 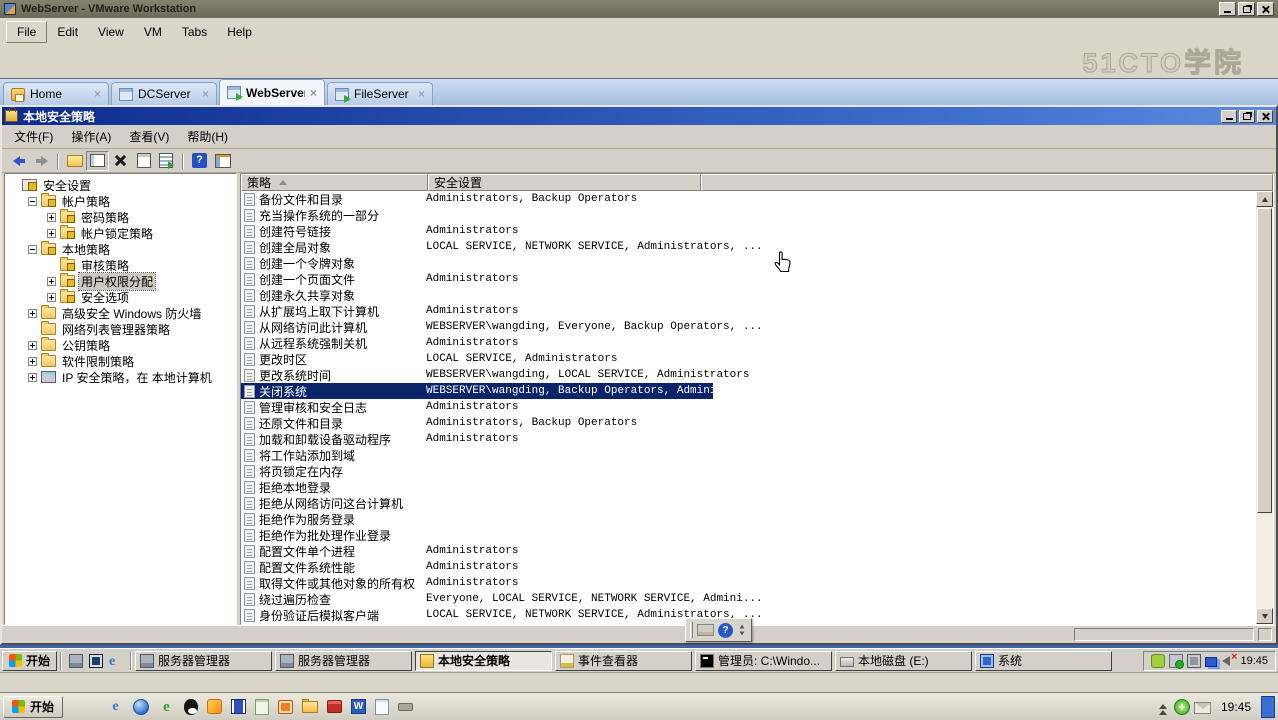 What do you see at coordinates (757, 199) in the screenshot?
I see `policy-row: 备份文件和目录 Administrators, Backup Operators` at bounding box center [757, 199].